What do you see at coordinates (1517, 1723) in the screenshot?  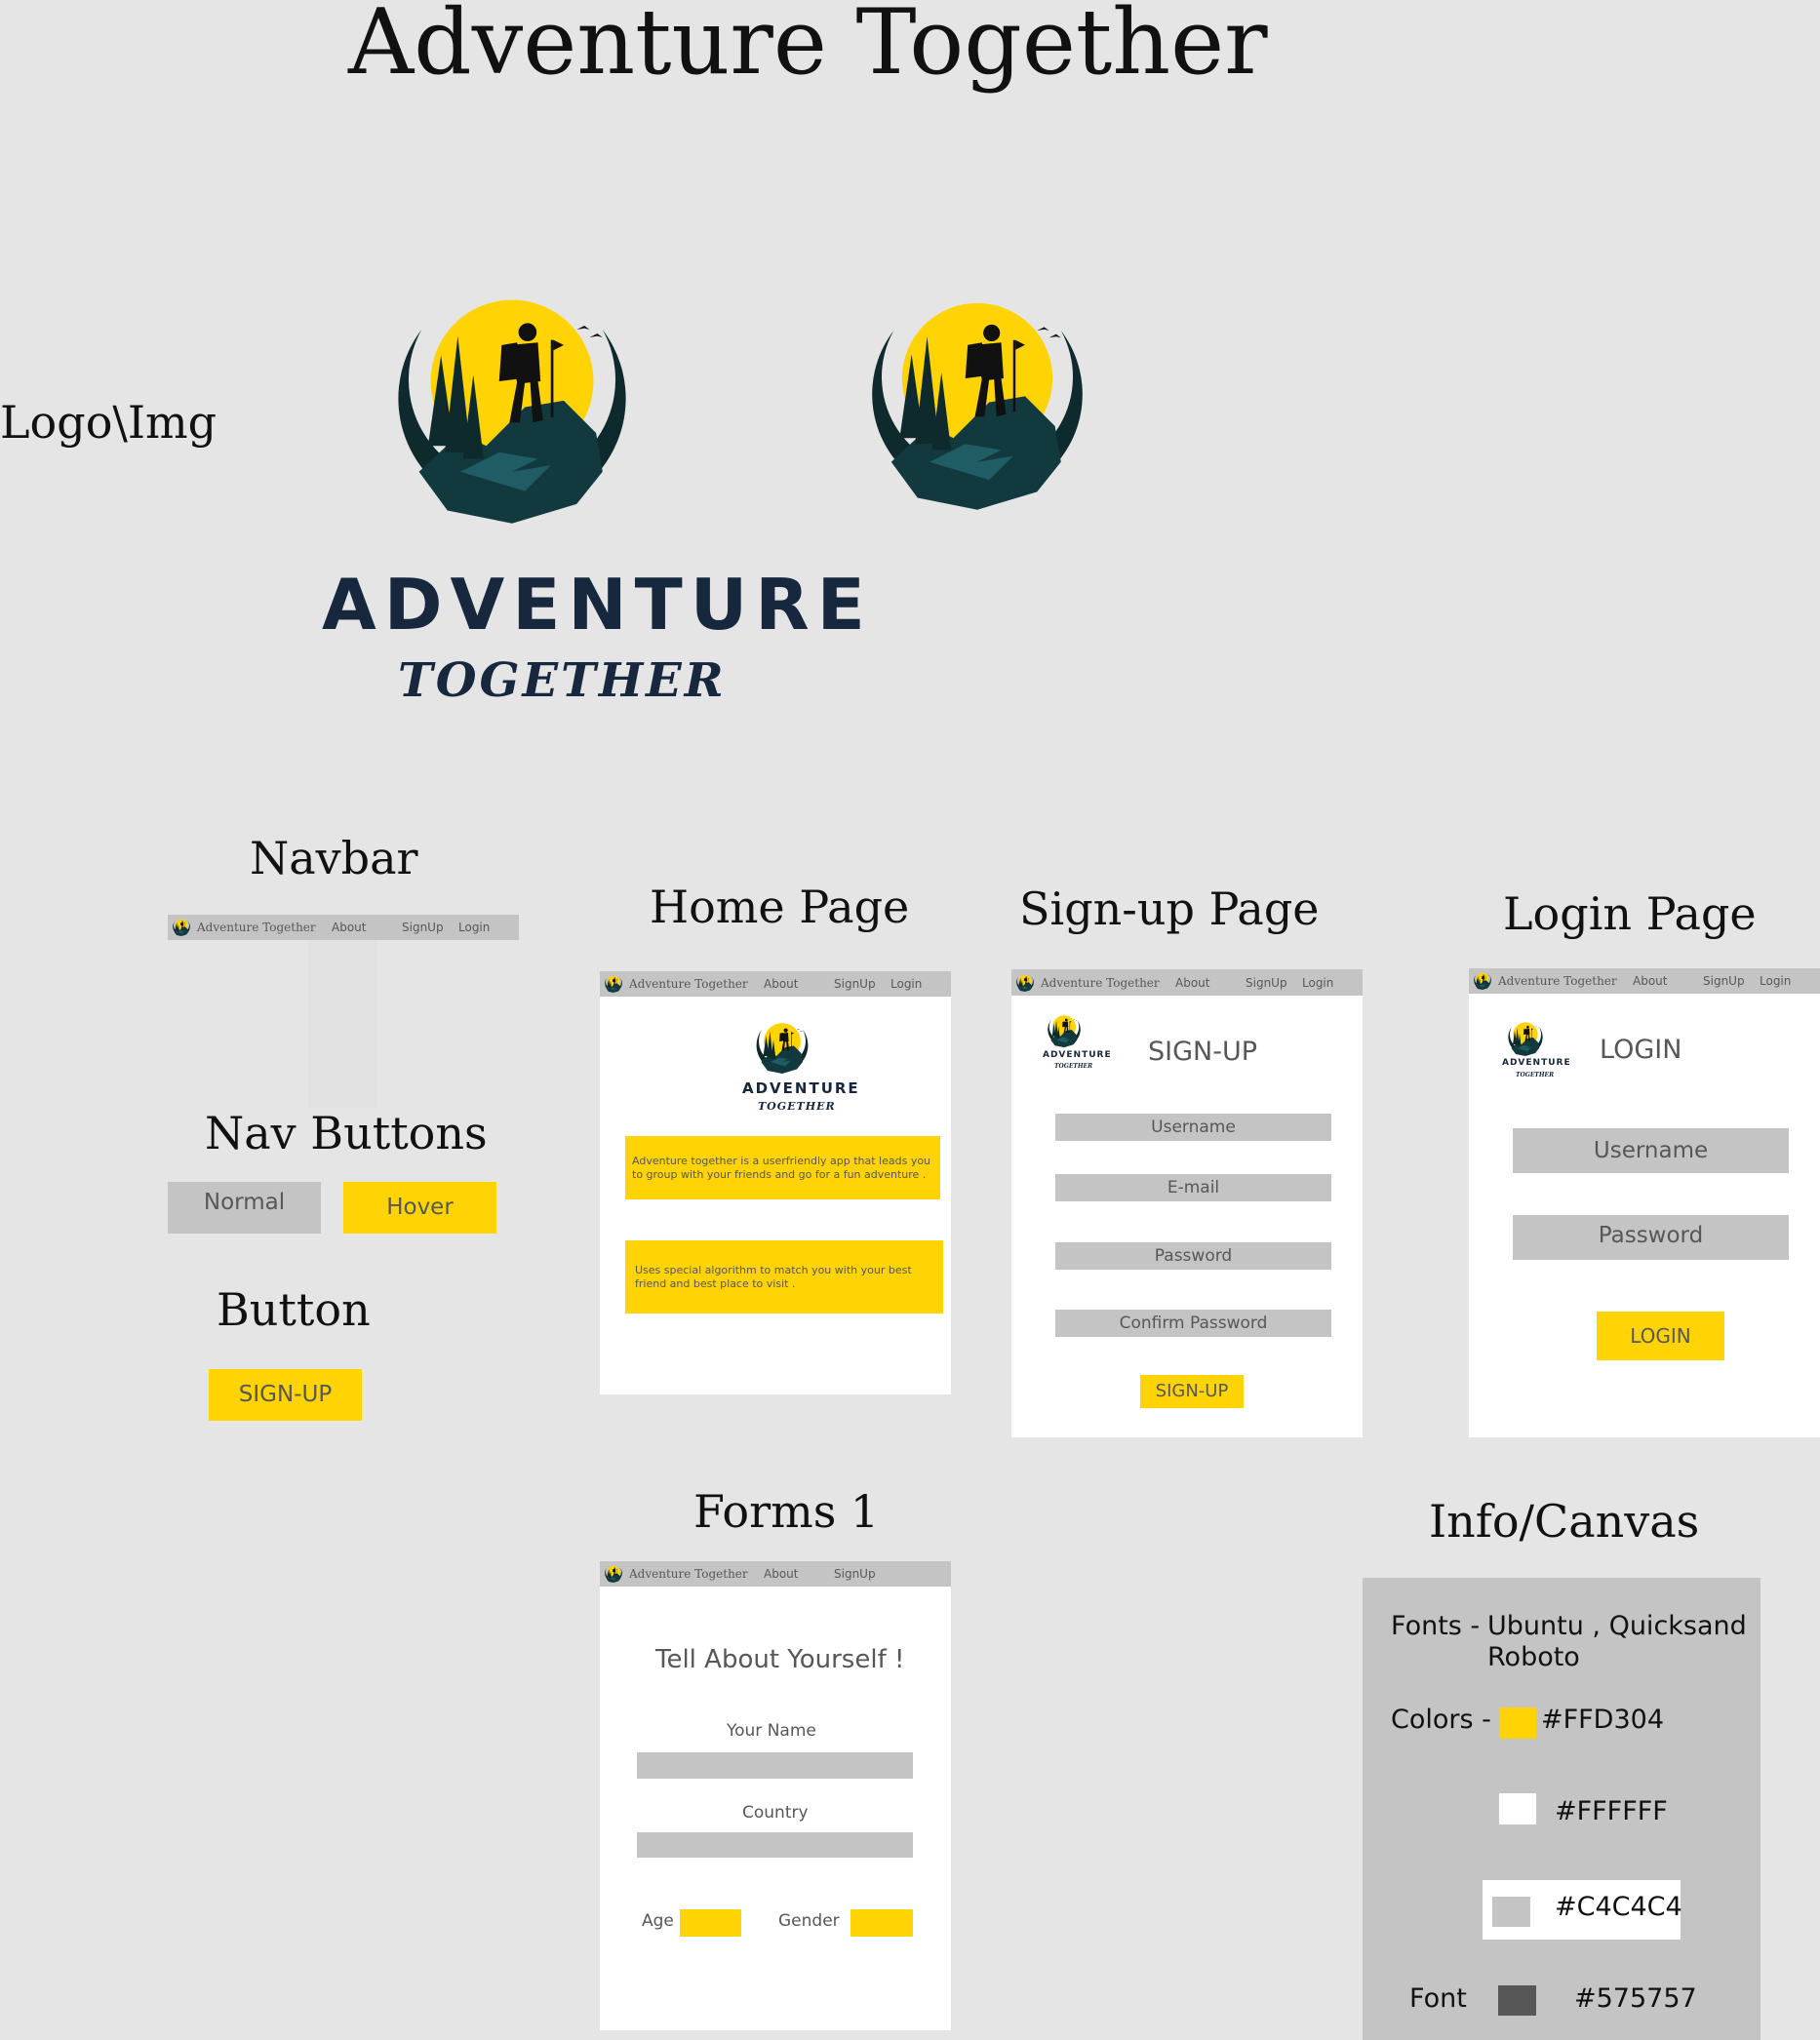 I see `color-swatch-yellow` at bounding box center [1517, 1723].